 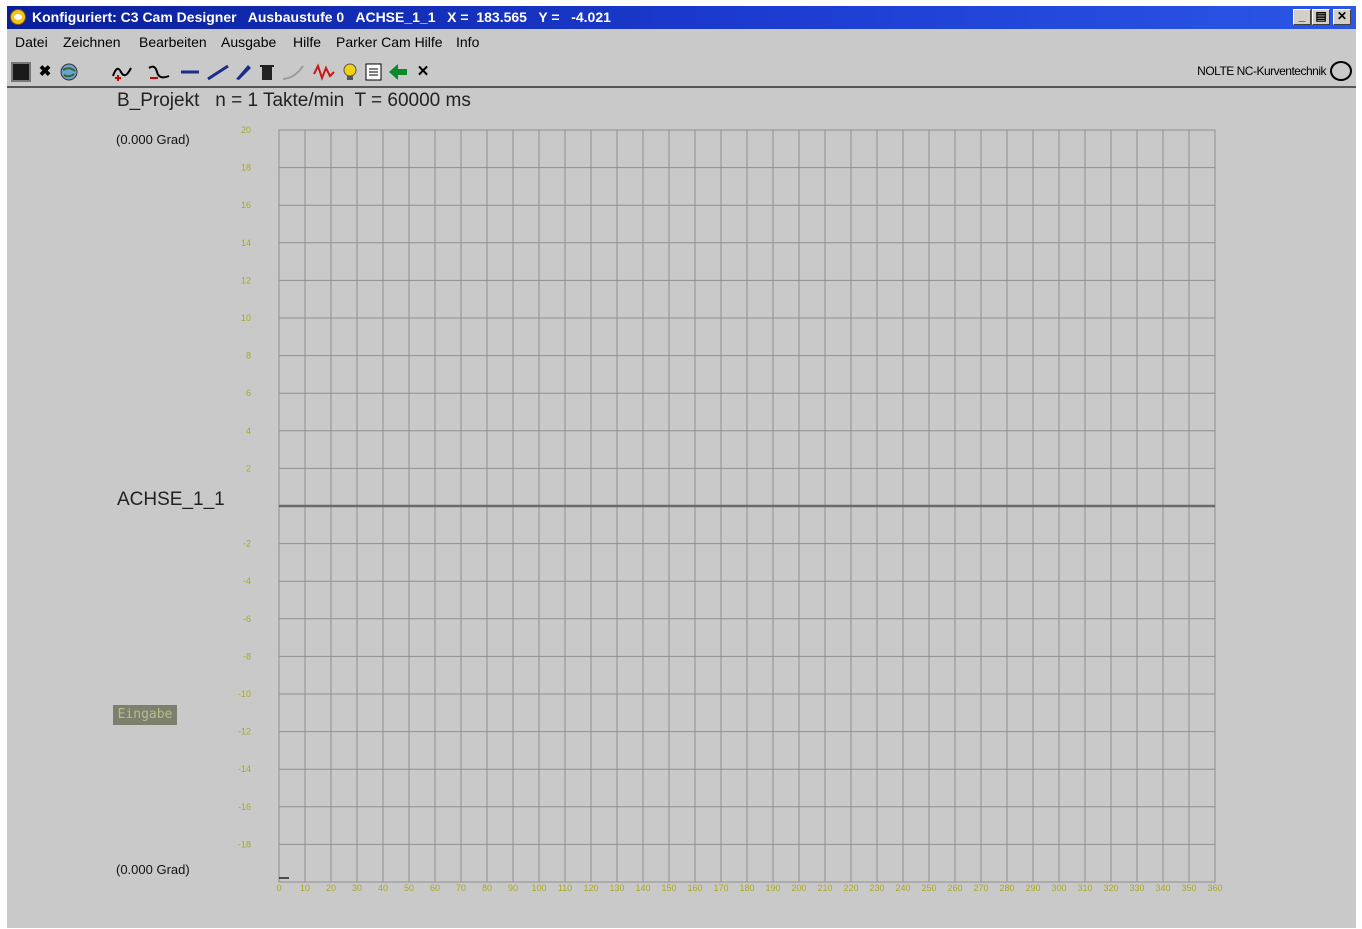 I want to click on x-tick-label: 100, so click(x=538, y=888).